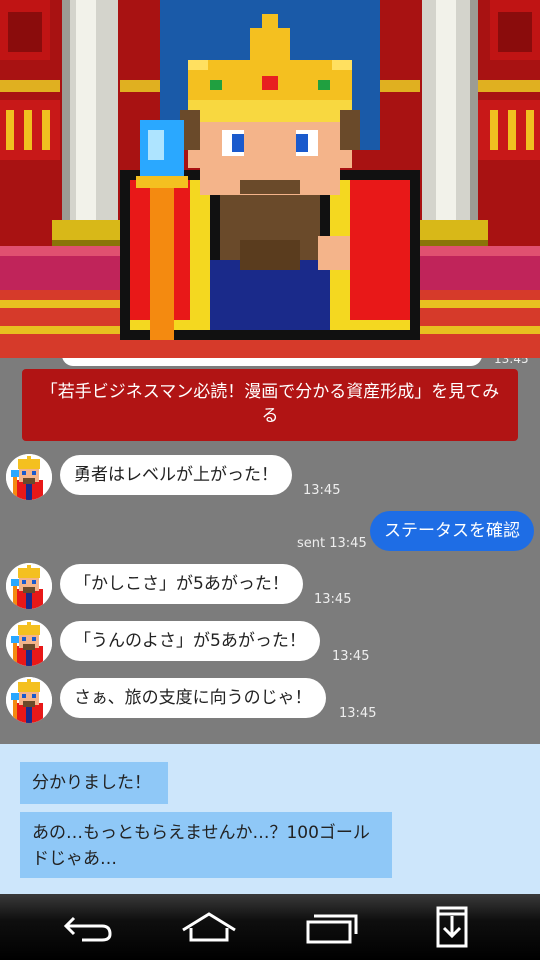  I want to click on incoming-message-bubble: 「かしこさ」が5あがった！, so click(181, 584).